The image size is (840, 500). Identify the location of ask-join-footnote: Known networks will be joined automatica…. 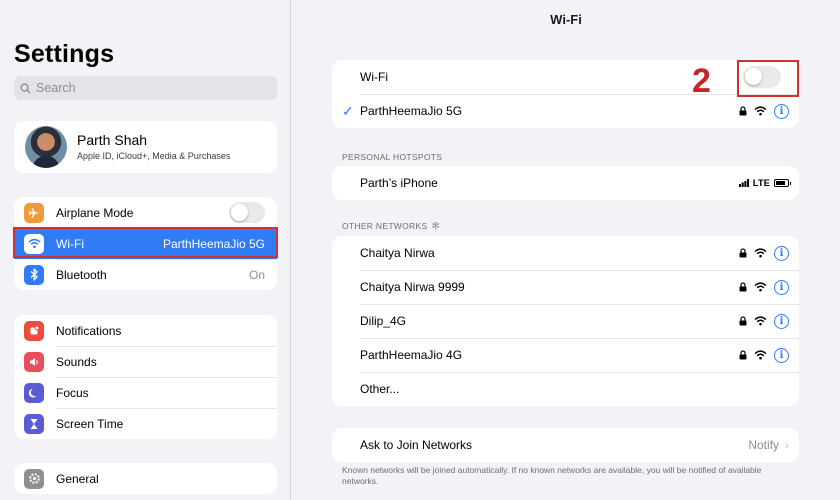
(552, 475).